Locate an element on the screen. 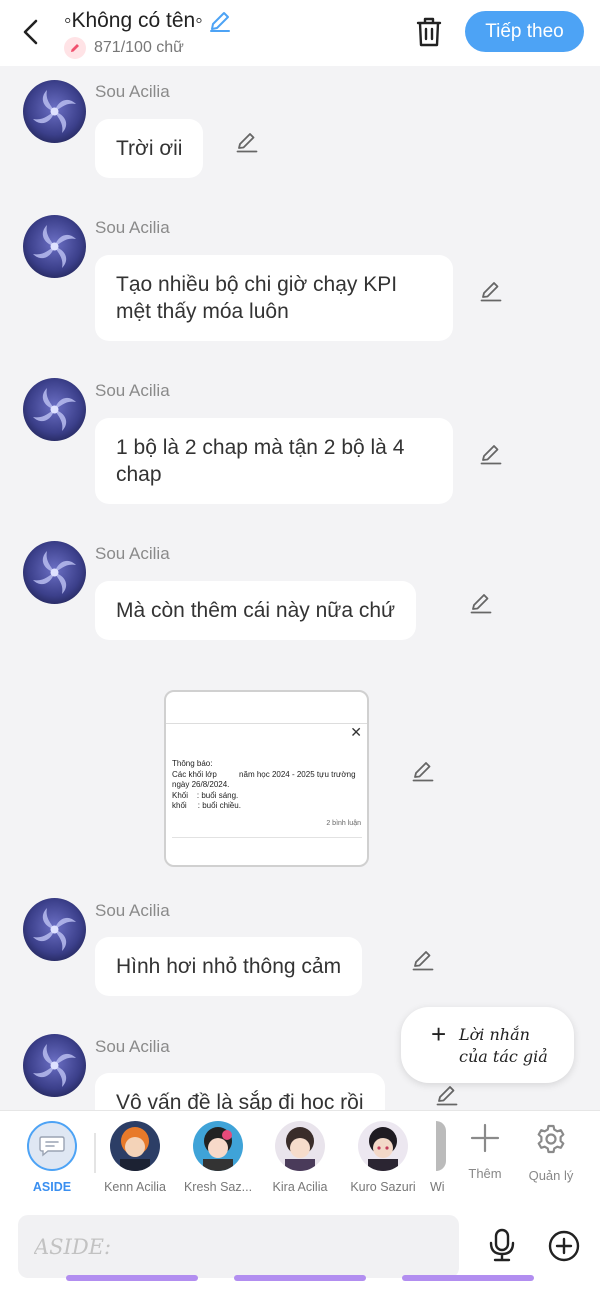 The height and width of the screenshot is (1289, 600). character-label: ASIDE is located at coordinates (52, 1187).